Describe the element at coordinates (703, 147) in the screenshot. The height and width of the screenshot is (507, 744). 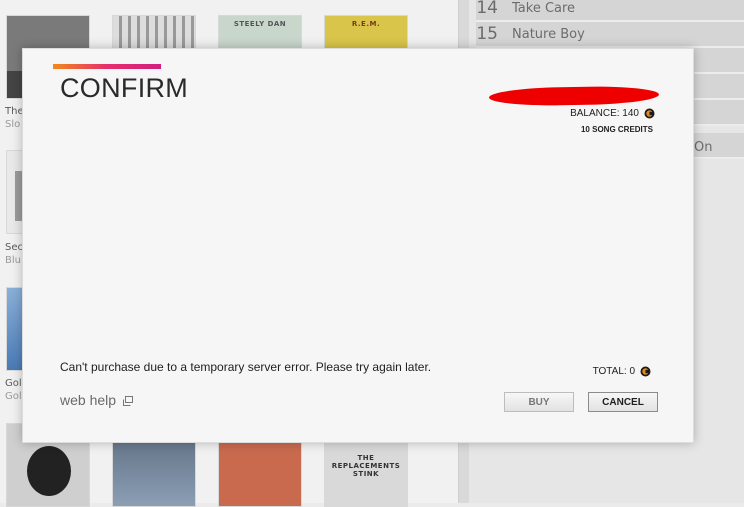
I see `track-title-partial: On` at that location.